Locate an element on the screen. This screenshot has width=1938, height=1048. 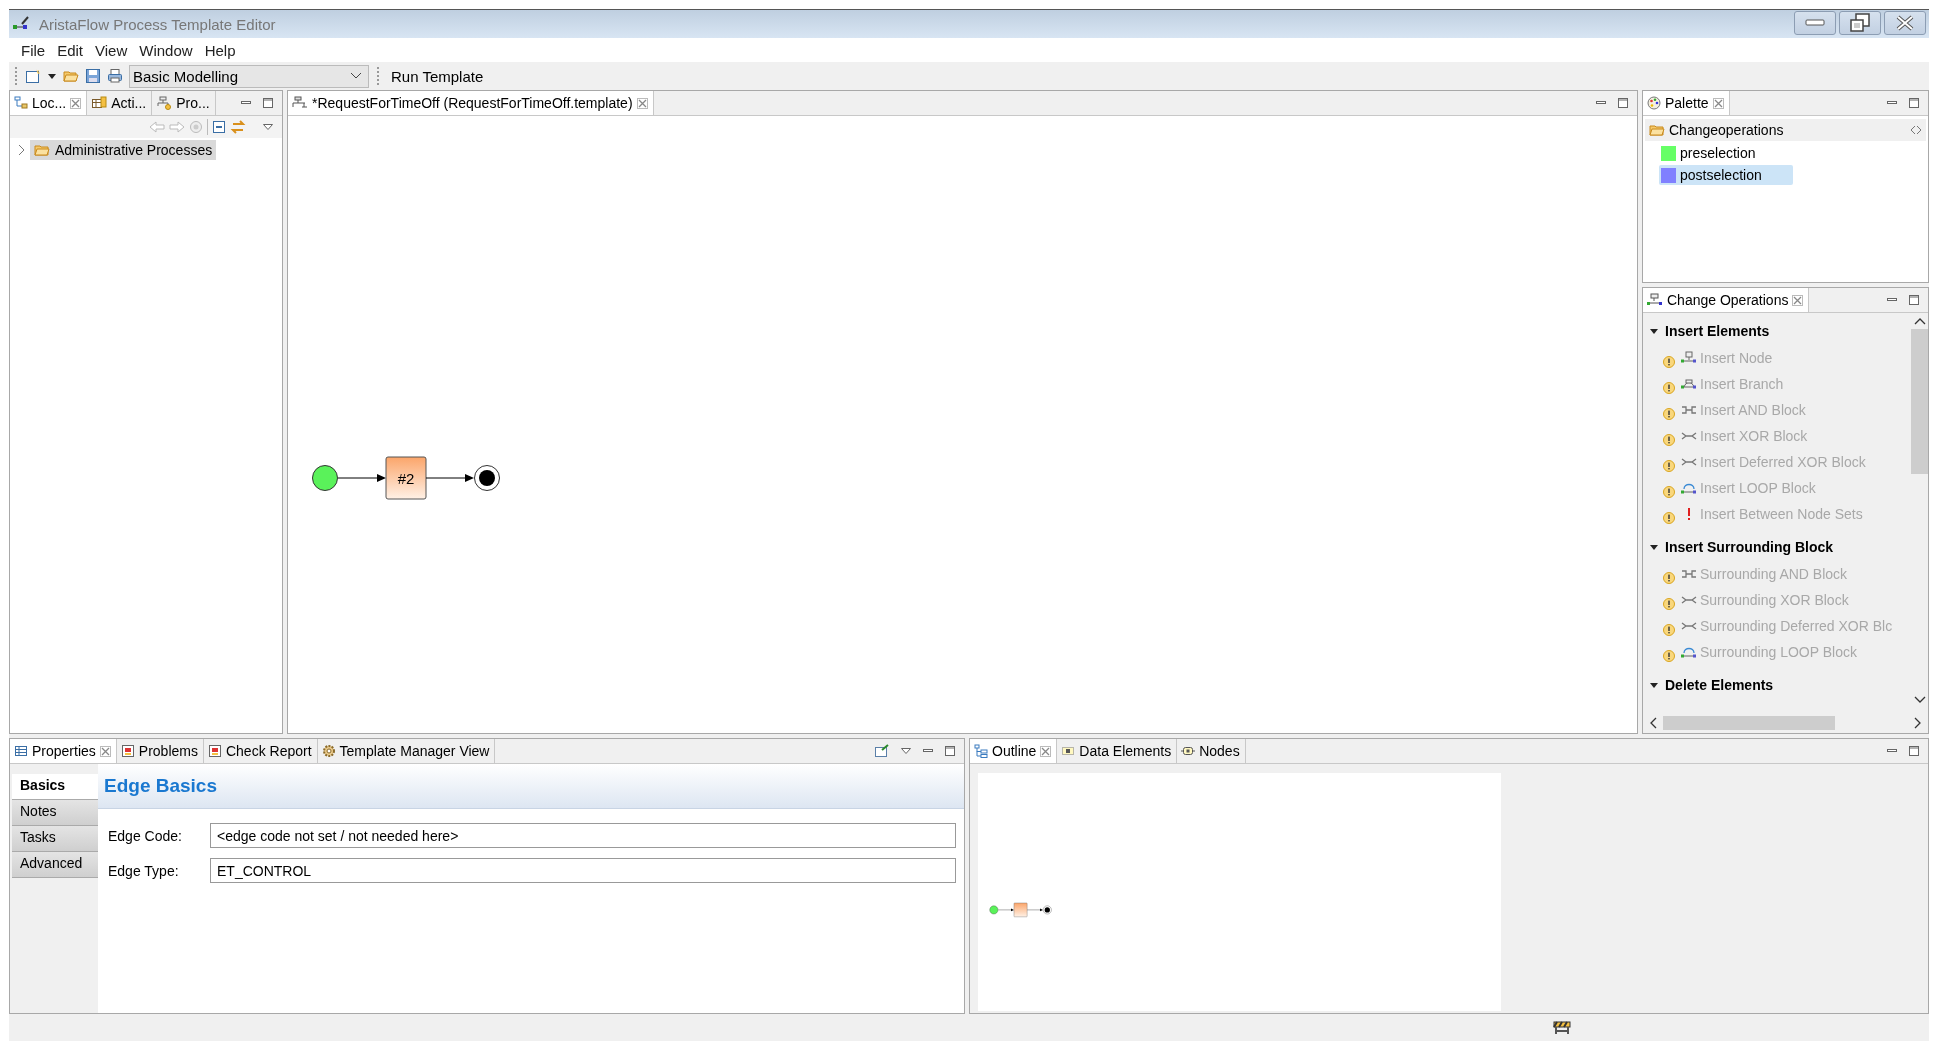
end-node is located at coordinates (487, 478).